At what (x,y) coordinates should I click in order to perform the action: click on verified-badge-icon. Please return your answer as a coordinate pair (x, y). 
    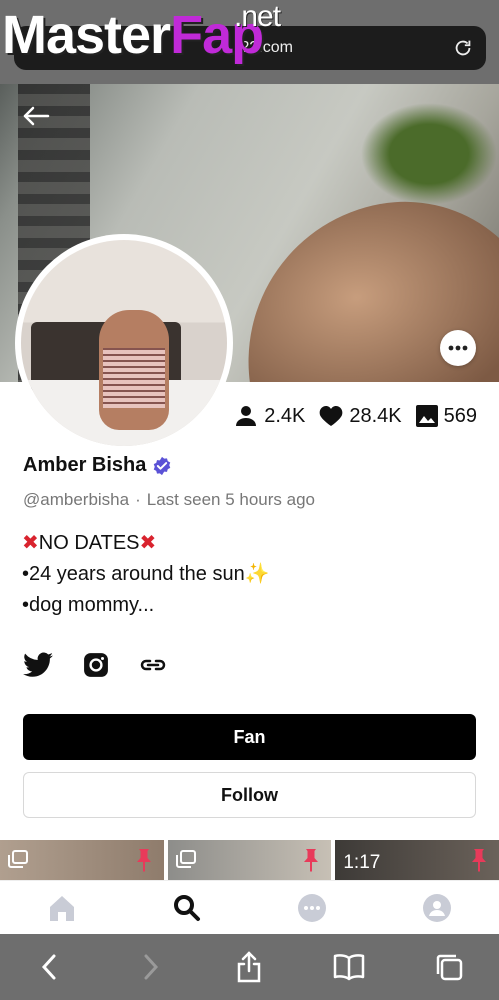
    Looking at the image, I should click on (162, 465).